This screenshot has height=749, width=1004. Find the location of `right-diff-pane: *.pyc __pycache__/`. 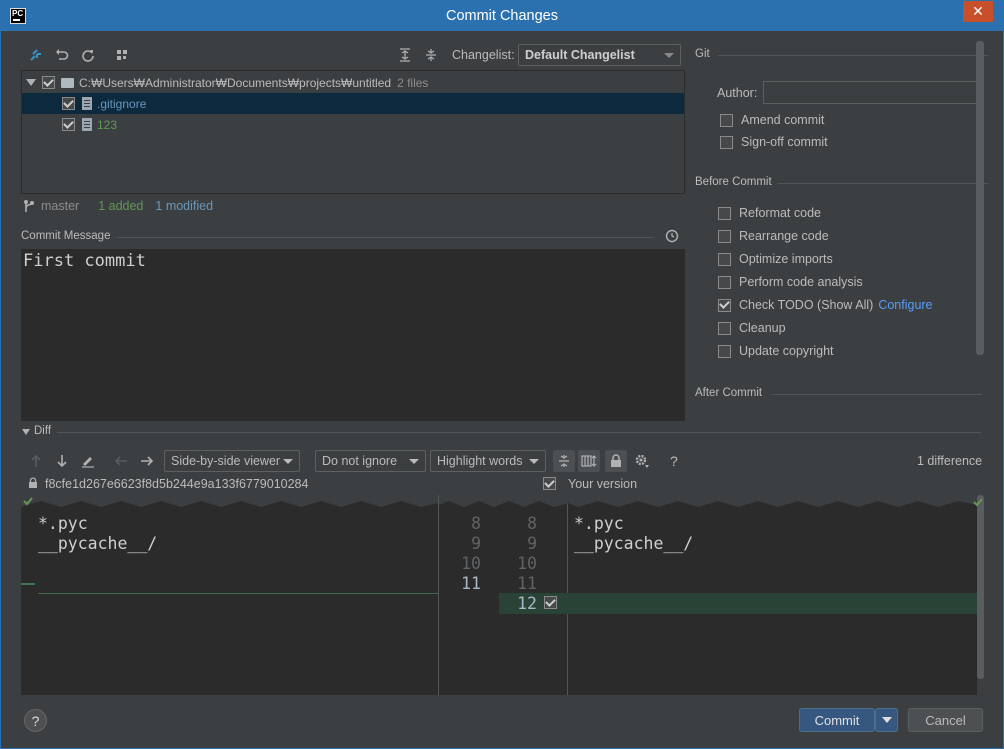

right-diff-pane: *.pyc __pycache__/ is located at coordinates (772, 595).